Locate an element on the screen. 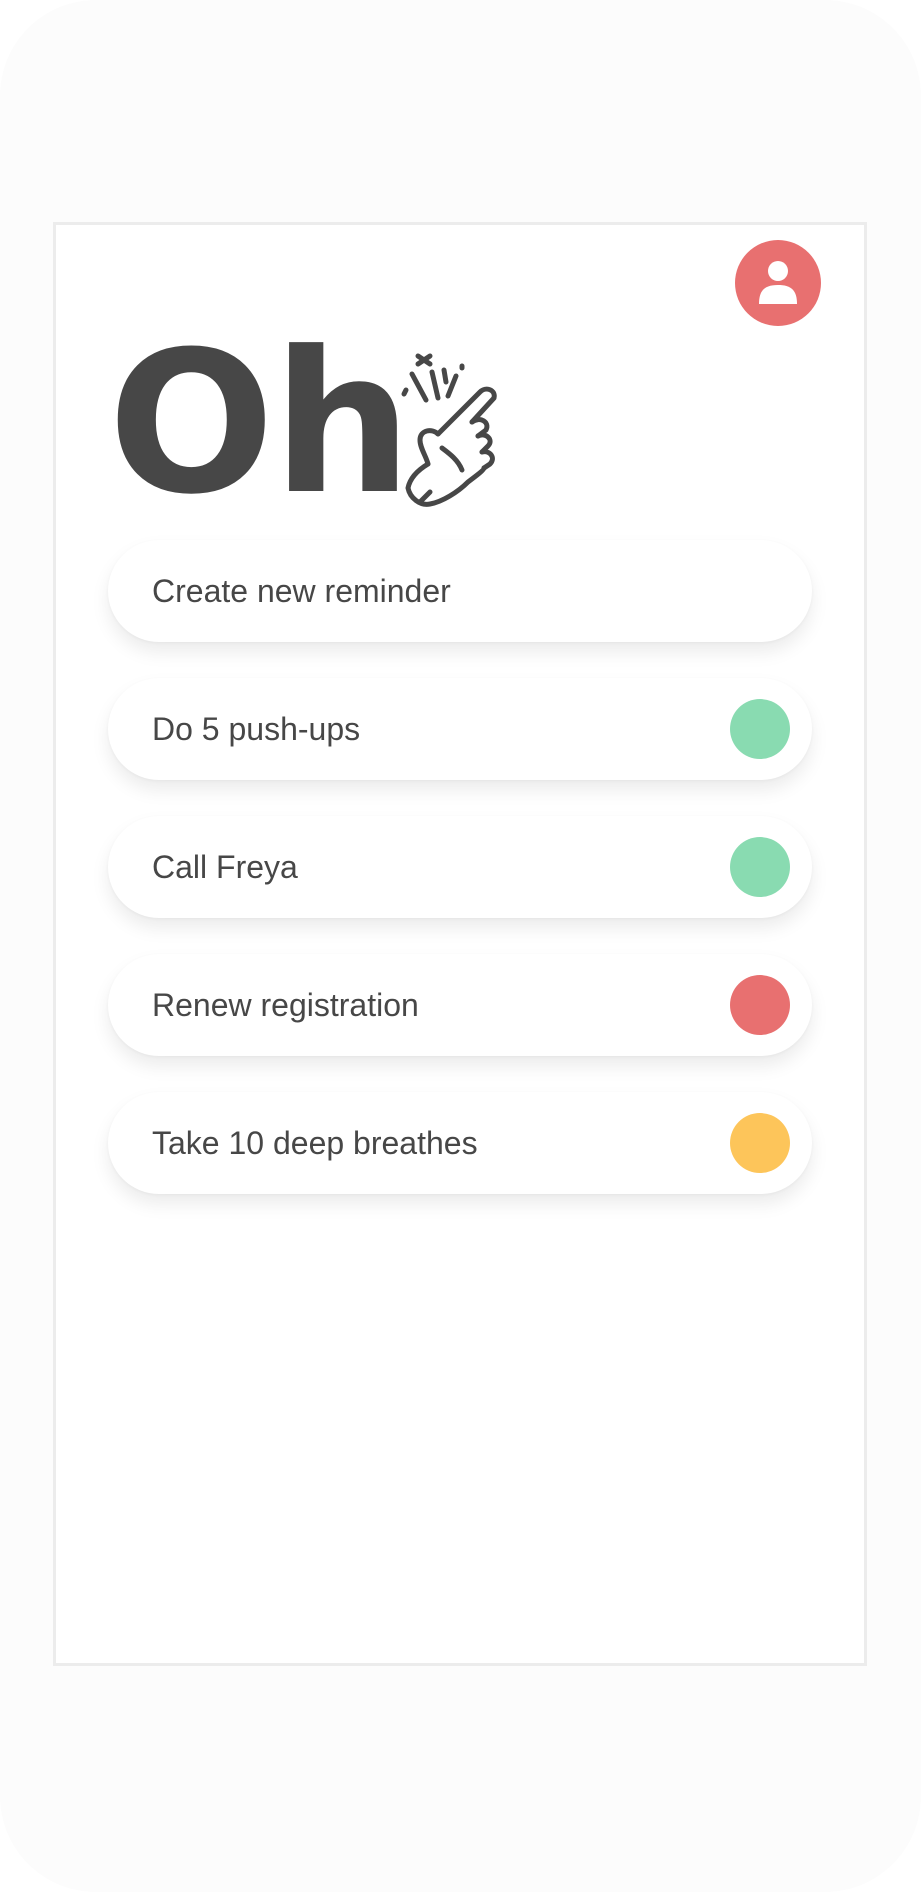 This screenshot has height=1892, width=921. reminder-item: Renew registration is located at coordinates (460, 1005).